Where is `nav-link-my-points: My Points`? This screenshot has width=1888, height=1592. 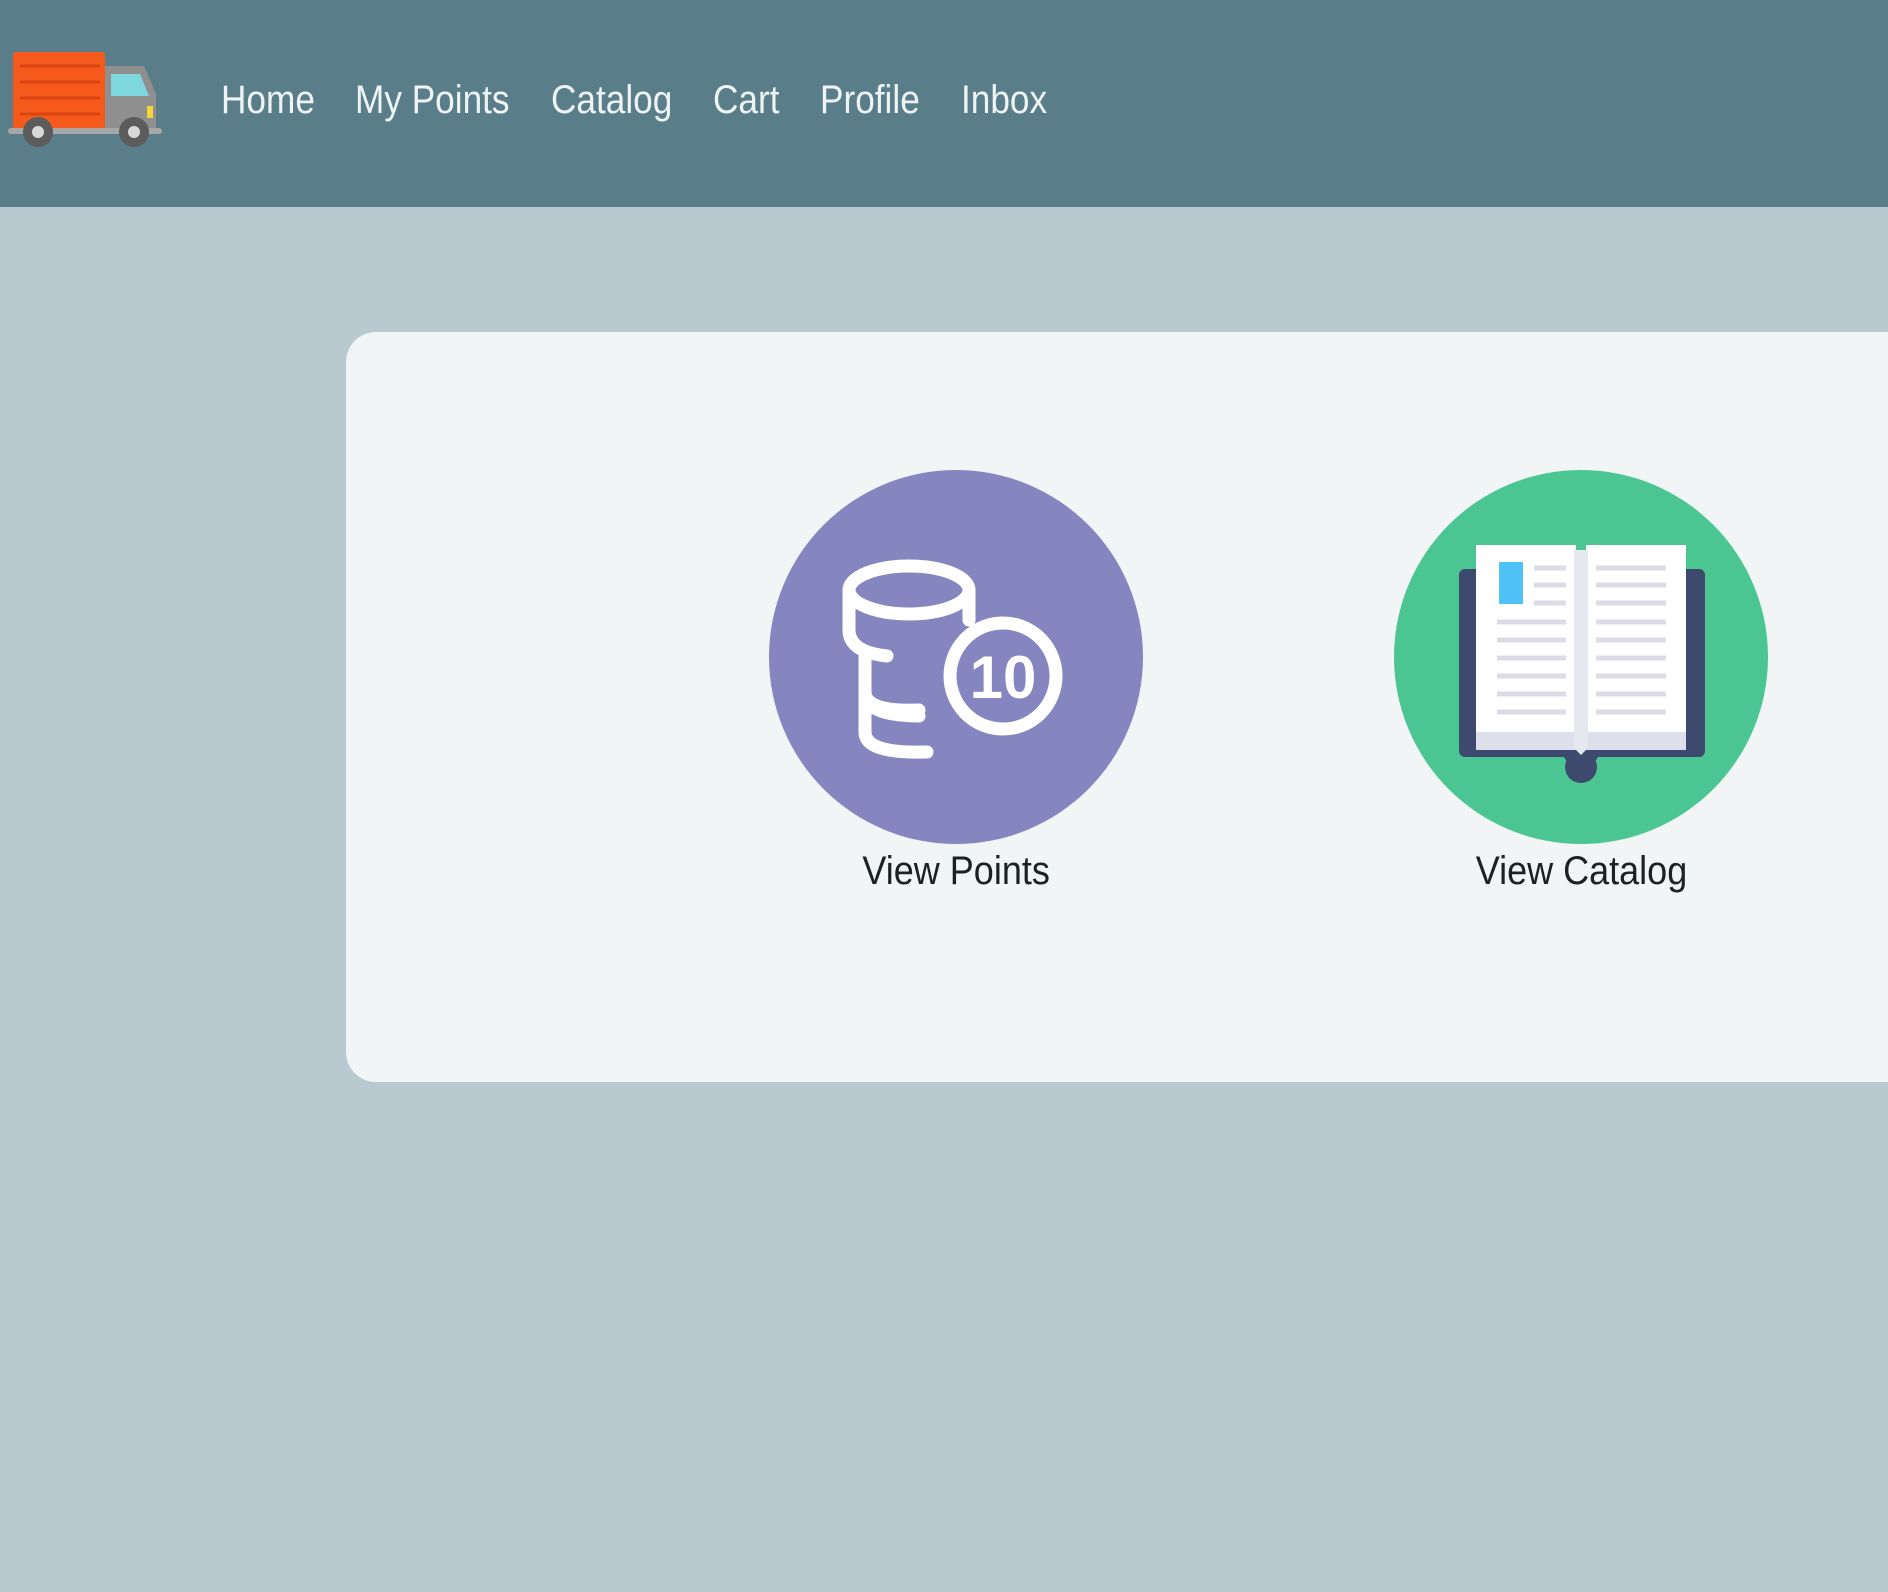 nav-link-my-points: My Points is located at coordinates (432, 100).